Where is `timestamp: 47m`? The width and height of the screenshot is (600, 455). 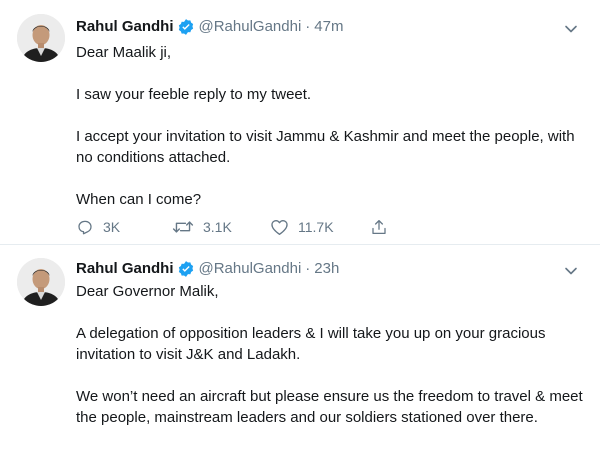
timestamp: 47m is located at coordinates (328, 27).